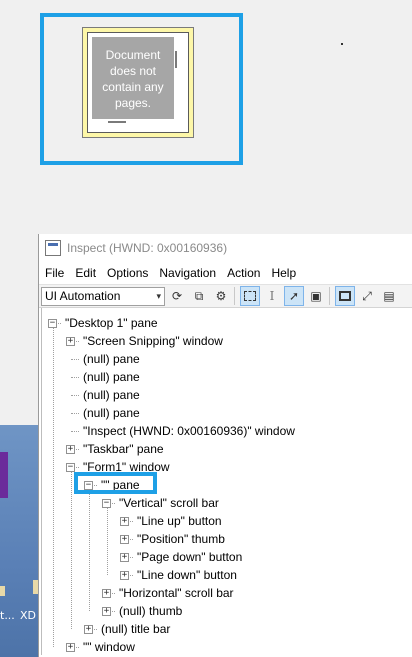  Describe the element at coordinates (189, 431) in the screenshot. I see `tree-item: "Inspect (HWND: 0x00160936)" window` at that location.